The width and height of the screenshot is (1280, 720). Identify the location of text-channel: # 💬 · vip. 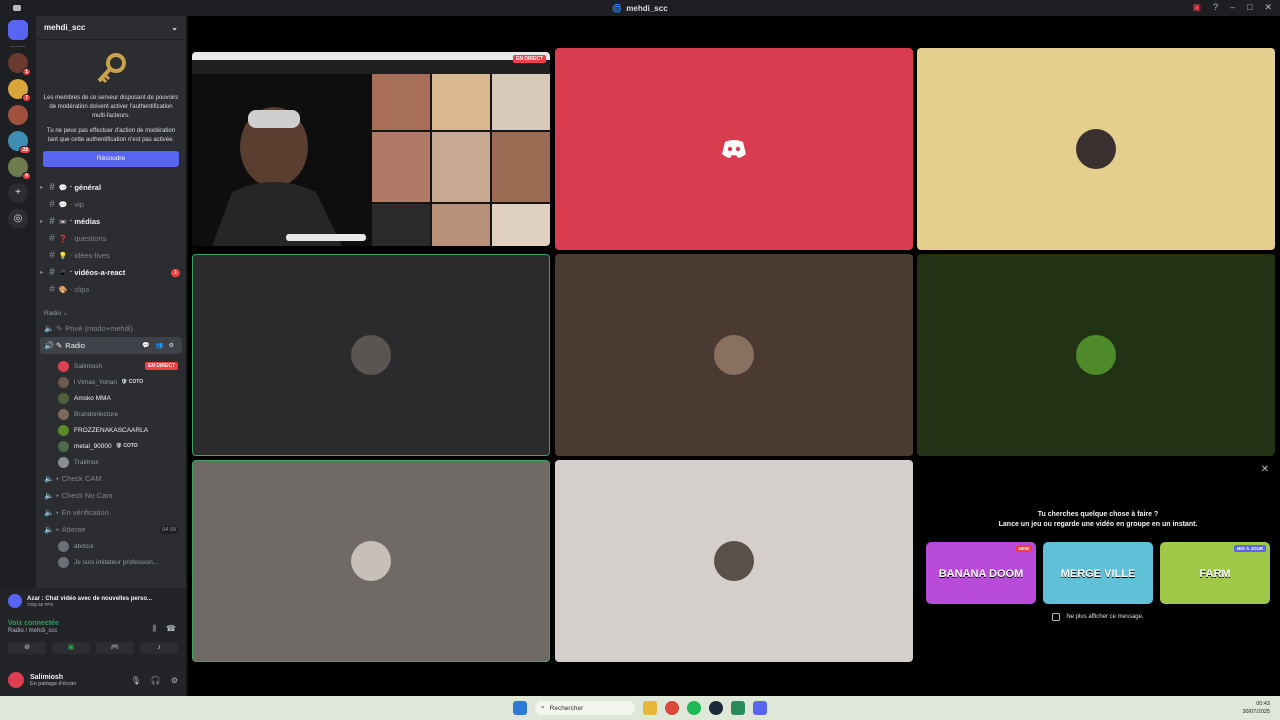
(111, 204).